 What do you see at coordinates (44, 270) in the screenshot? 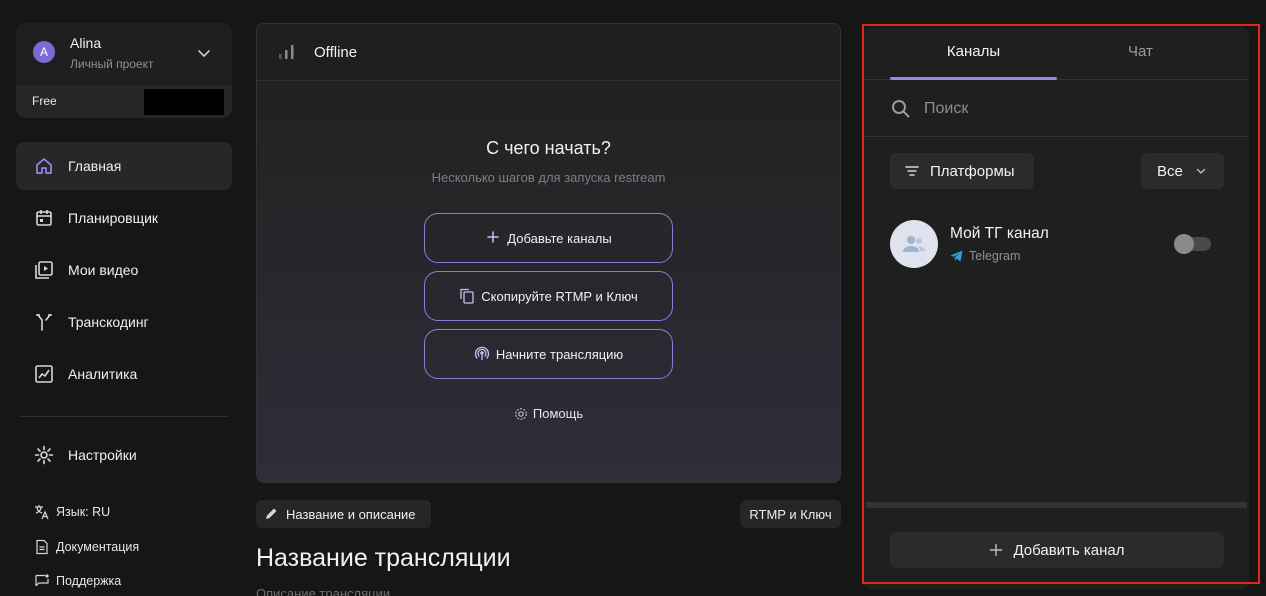
I see `video-library-icon` at bounding box center [44, 270].